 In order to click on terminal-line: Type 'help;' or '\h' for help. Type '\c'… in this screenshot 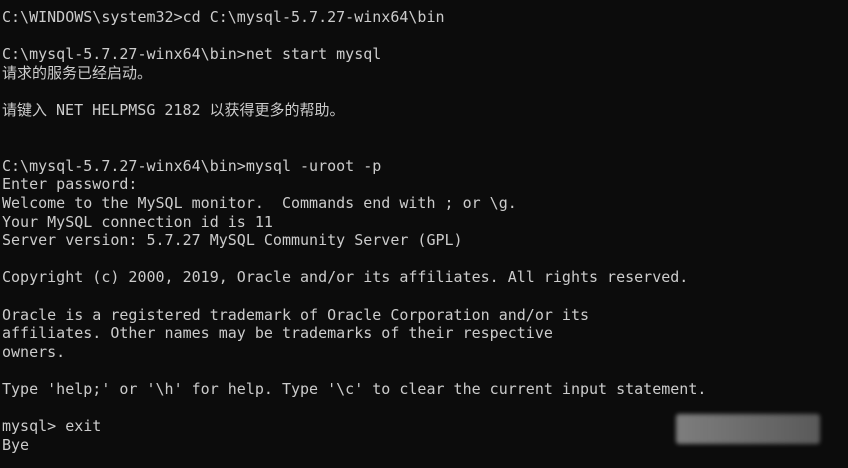, I will do `click(354, 388)`.